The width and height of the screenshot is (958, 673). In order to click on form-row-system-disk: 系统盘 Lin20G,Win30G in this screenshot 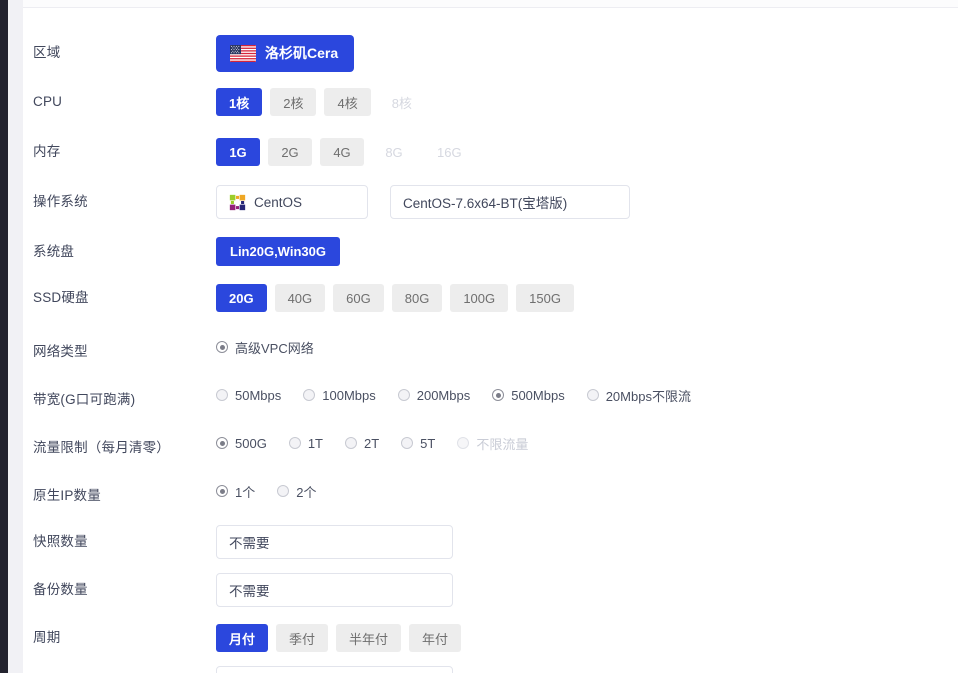, I will do `click(490, 251)`.